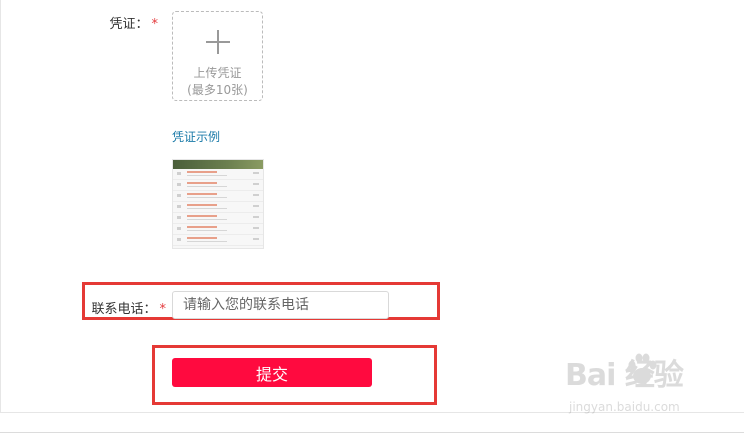 The height and width of the screenshot is (435, 744). Describe the element at coordinates (280, 305) in the screenshot. I see `phone-input` at that location.